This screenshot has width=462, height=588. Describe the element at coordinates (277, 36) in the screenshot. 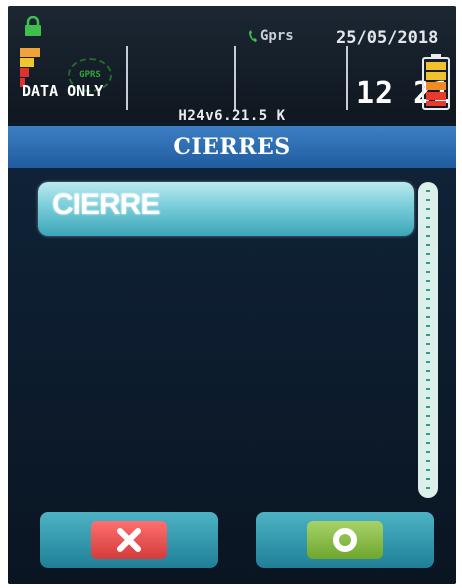

I see `network-label: Gprs` at that location.